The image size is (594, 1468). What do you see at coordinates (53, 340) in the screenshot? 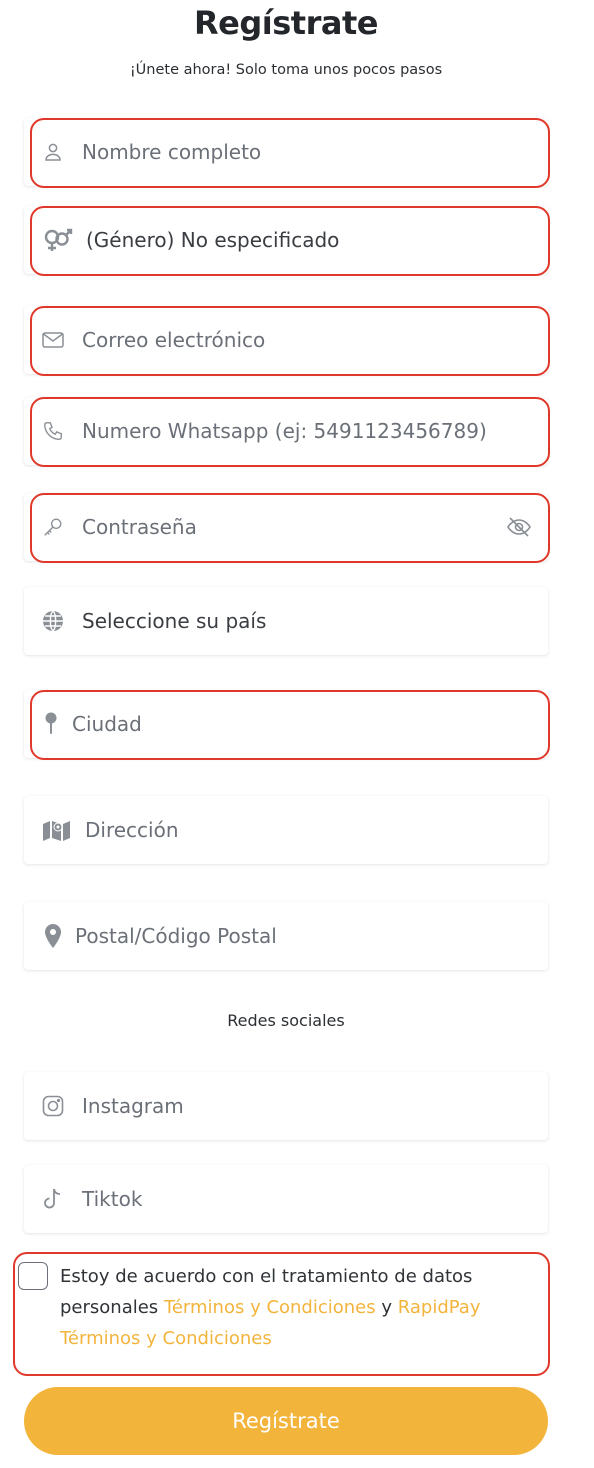
I see `mail-icon` at bounding box center [53, 340].